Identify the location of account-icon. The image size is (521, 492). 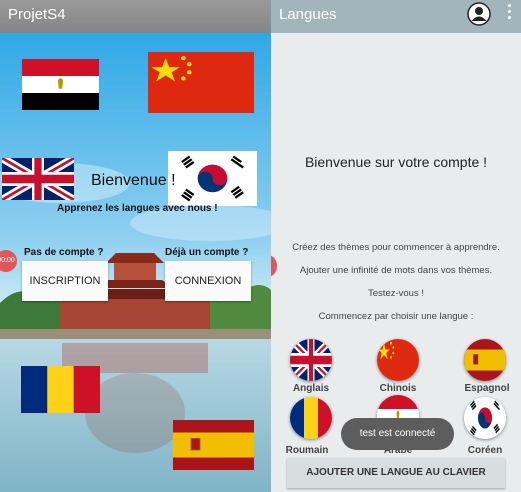
(479, 14).